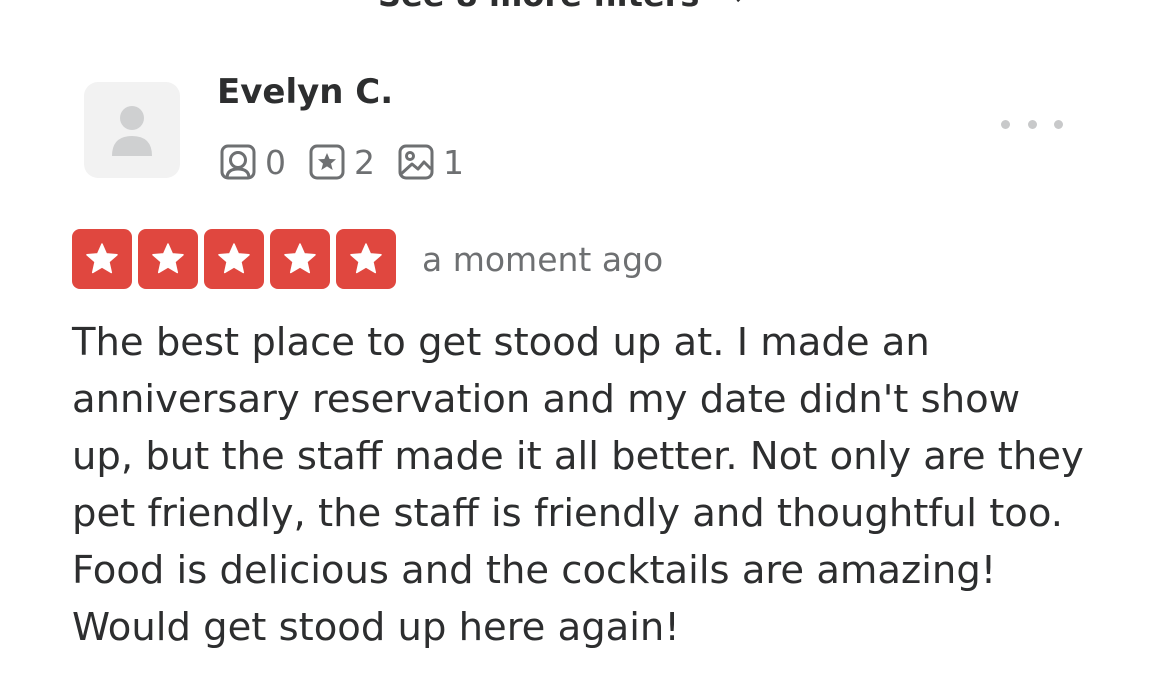 The width and height of the screenshot is (1170, 678). I want to click on avatar, so click(132, 130).